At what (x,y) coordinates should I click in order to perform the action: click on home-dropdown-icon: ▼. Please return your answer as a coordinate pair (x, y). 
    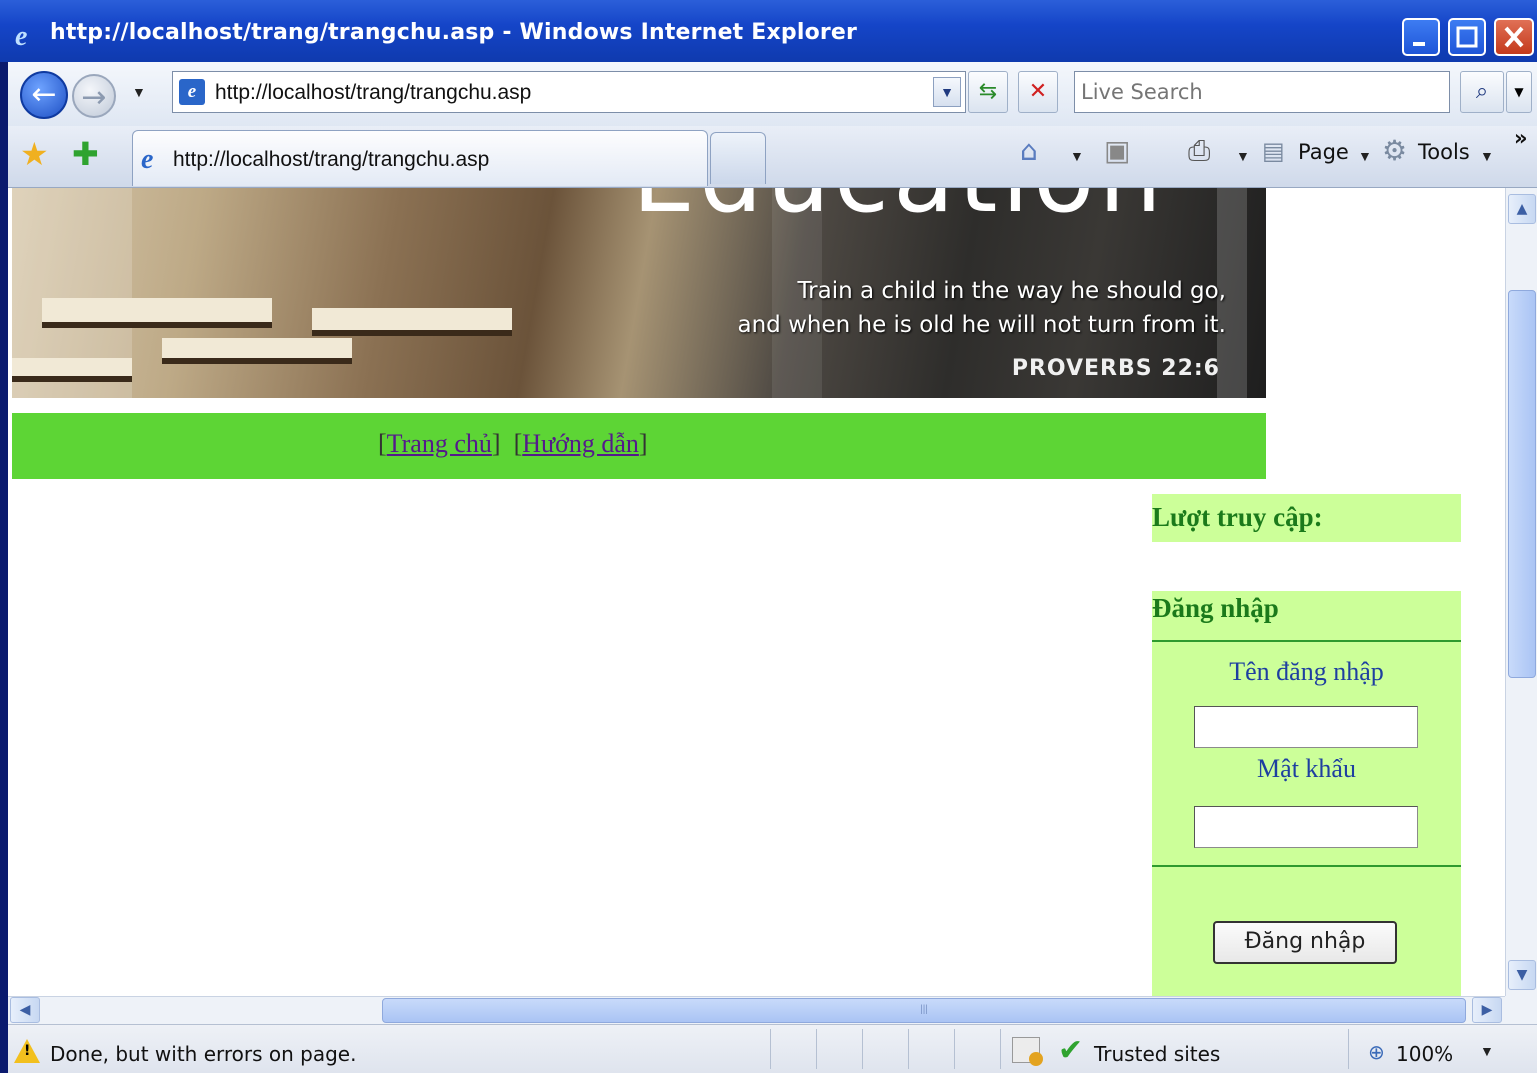
    Looking at the image, I should click on (1077, 156).